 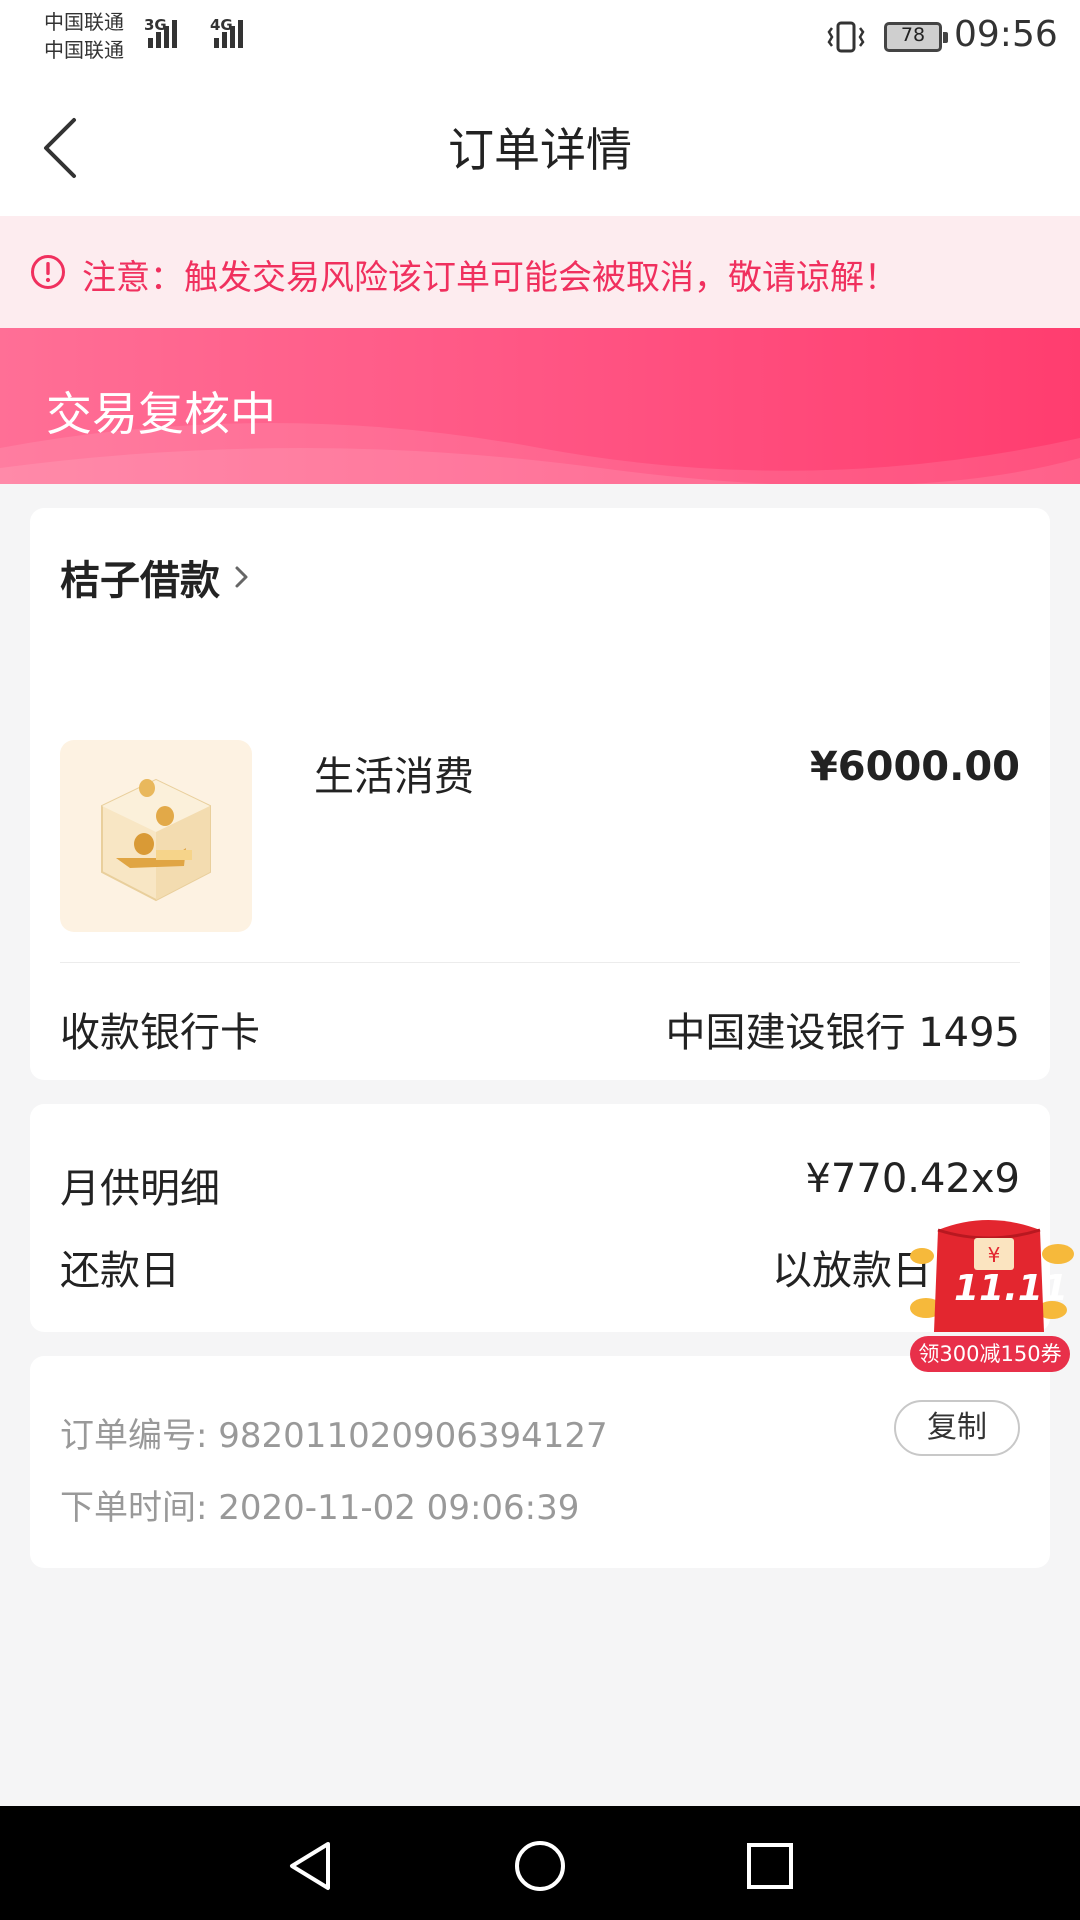 I want to click on page-title: 订单详情, so click(x=540, y=150).